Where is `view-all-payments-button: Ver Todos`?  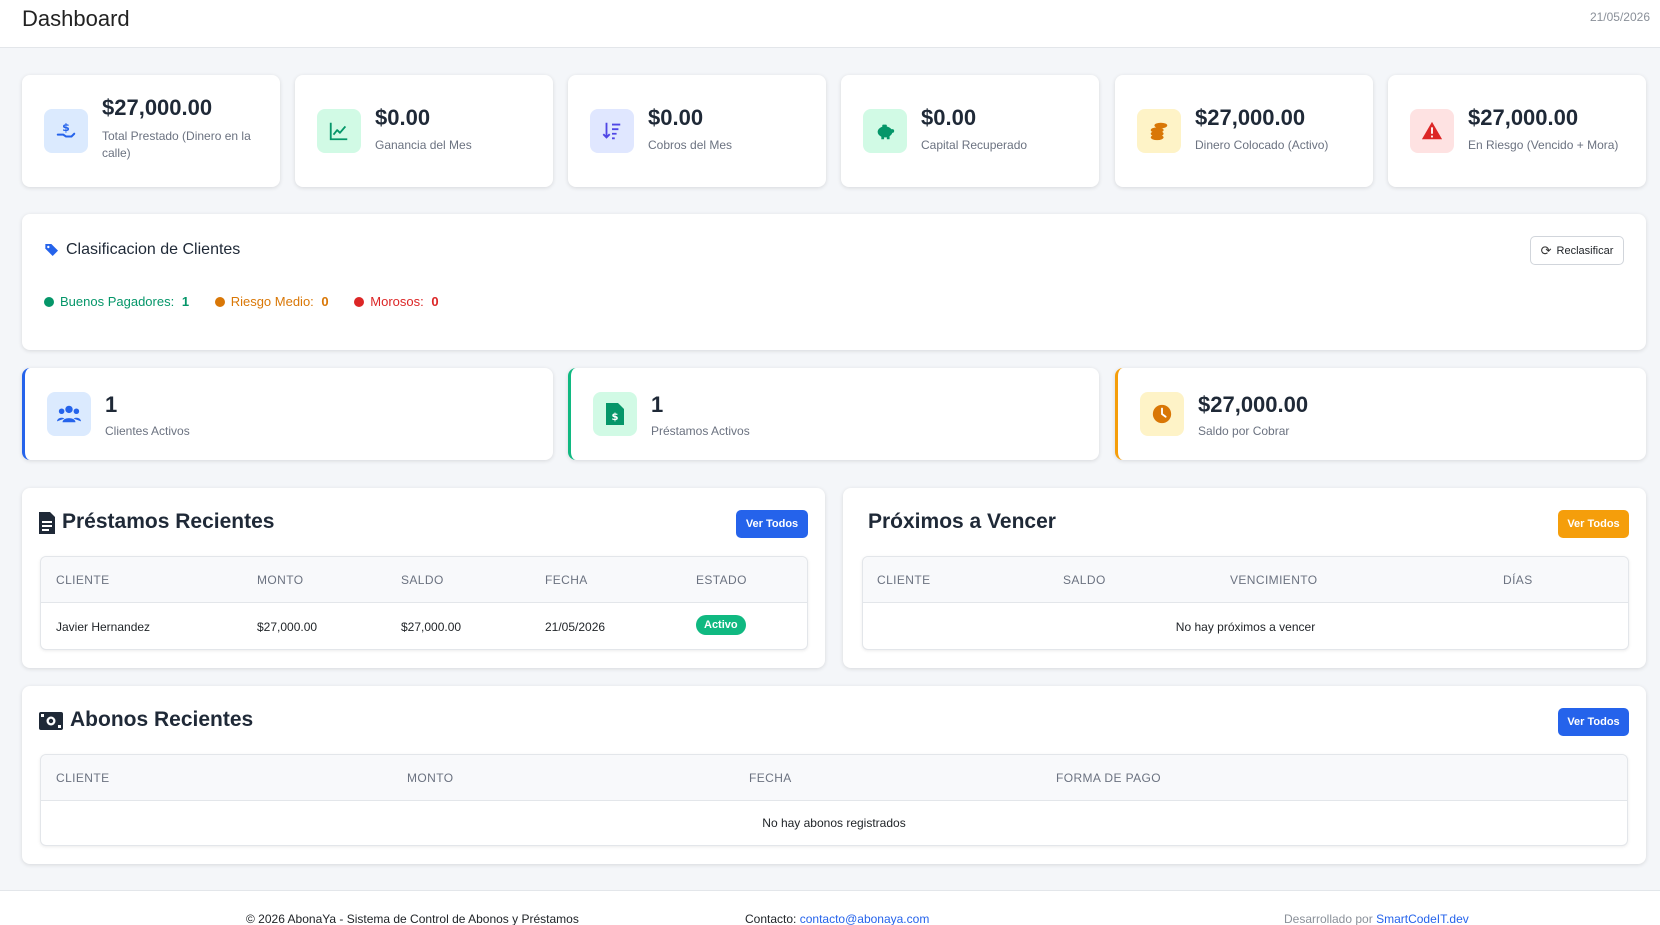
view-all-payments-button: Ver Todos is located at coordinates (1593, 722).